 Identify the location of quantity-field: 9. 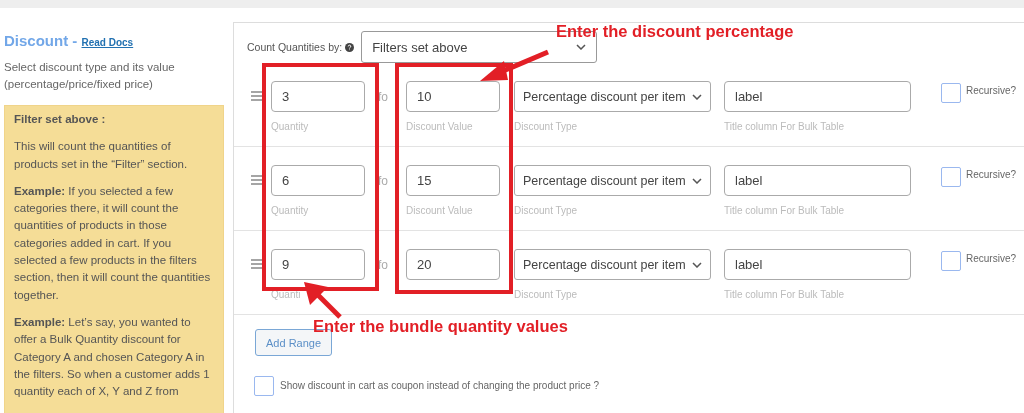
(318, 264).